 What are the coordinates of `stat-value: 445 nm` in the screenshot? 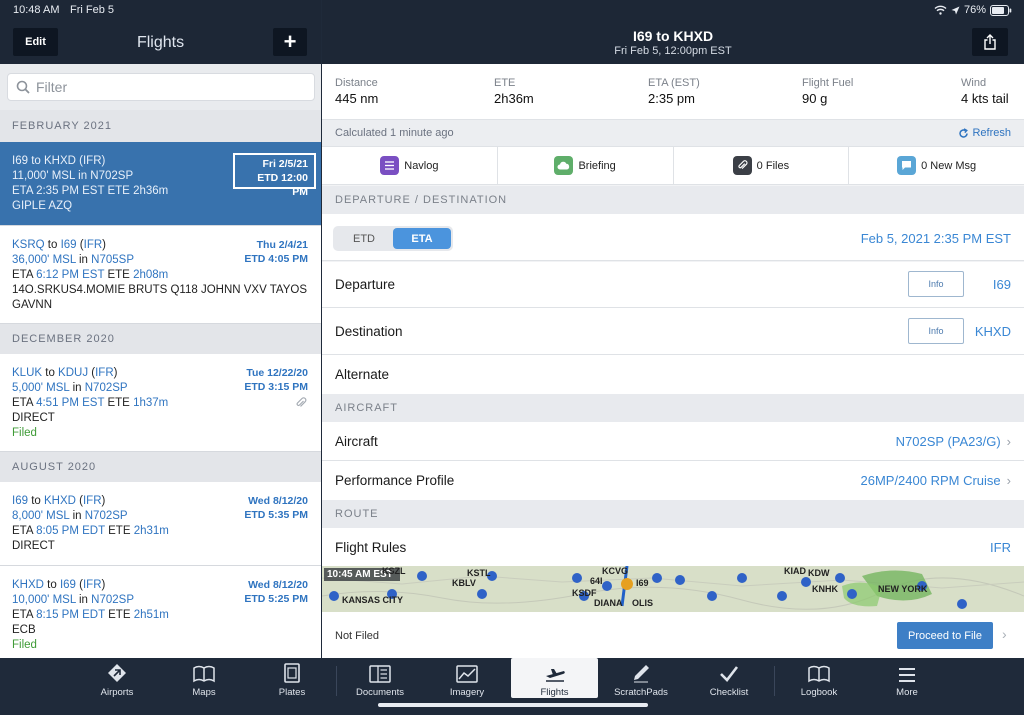 It's located at (357, 98).